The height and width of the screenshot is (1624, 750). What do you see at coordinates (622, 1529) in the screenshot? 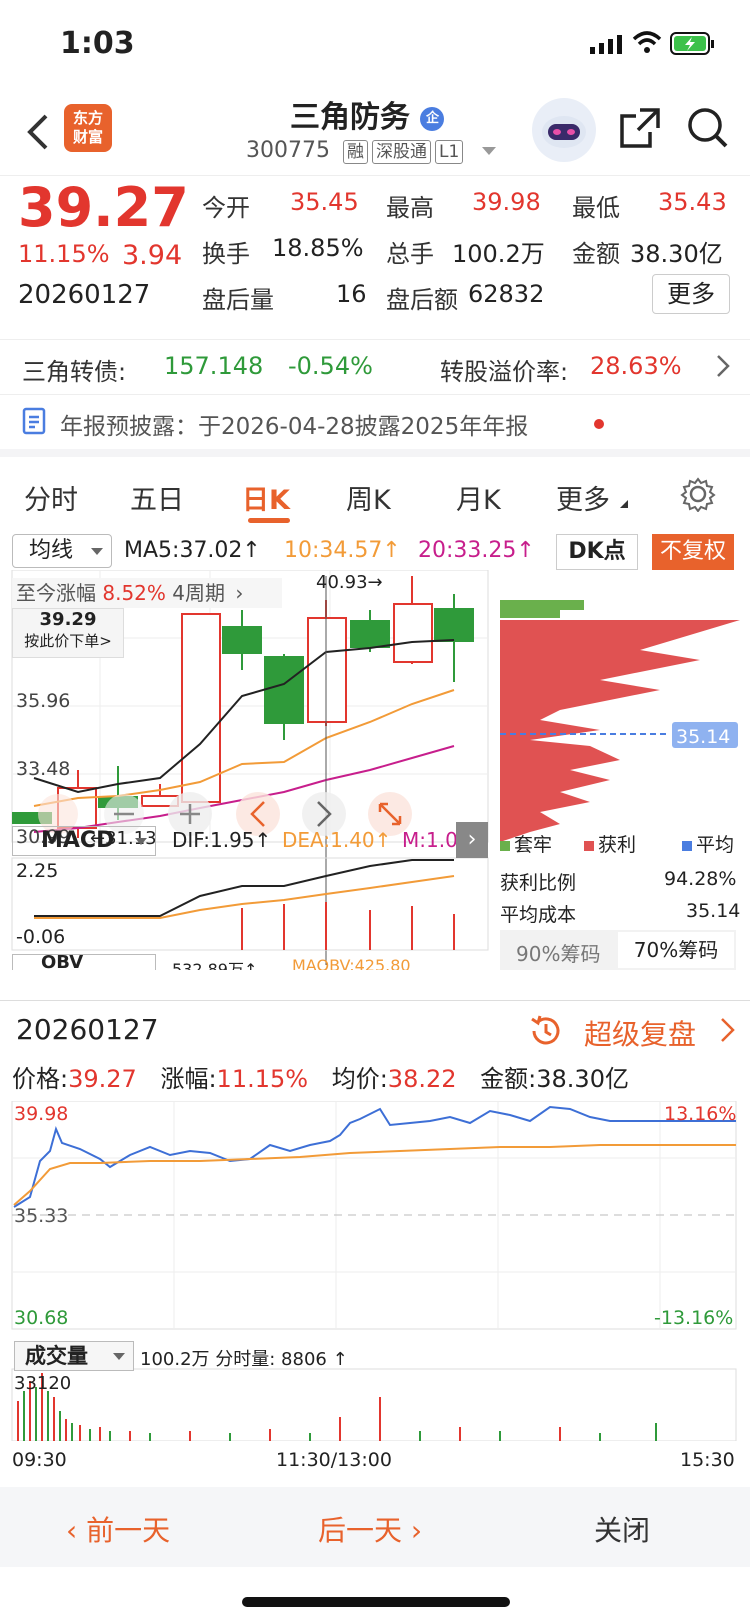
I see `close-button: 关闭` at bounding box center [622, 1529].